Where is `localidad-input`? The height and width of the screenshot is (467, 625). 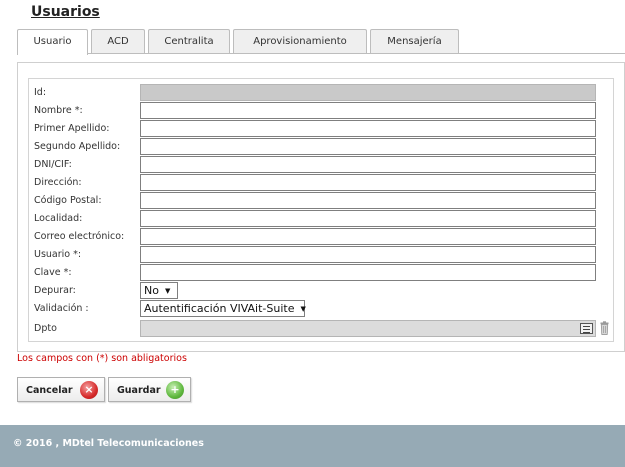
localidad-input is located at coordinates (368, 218).